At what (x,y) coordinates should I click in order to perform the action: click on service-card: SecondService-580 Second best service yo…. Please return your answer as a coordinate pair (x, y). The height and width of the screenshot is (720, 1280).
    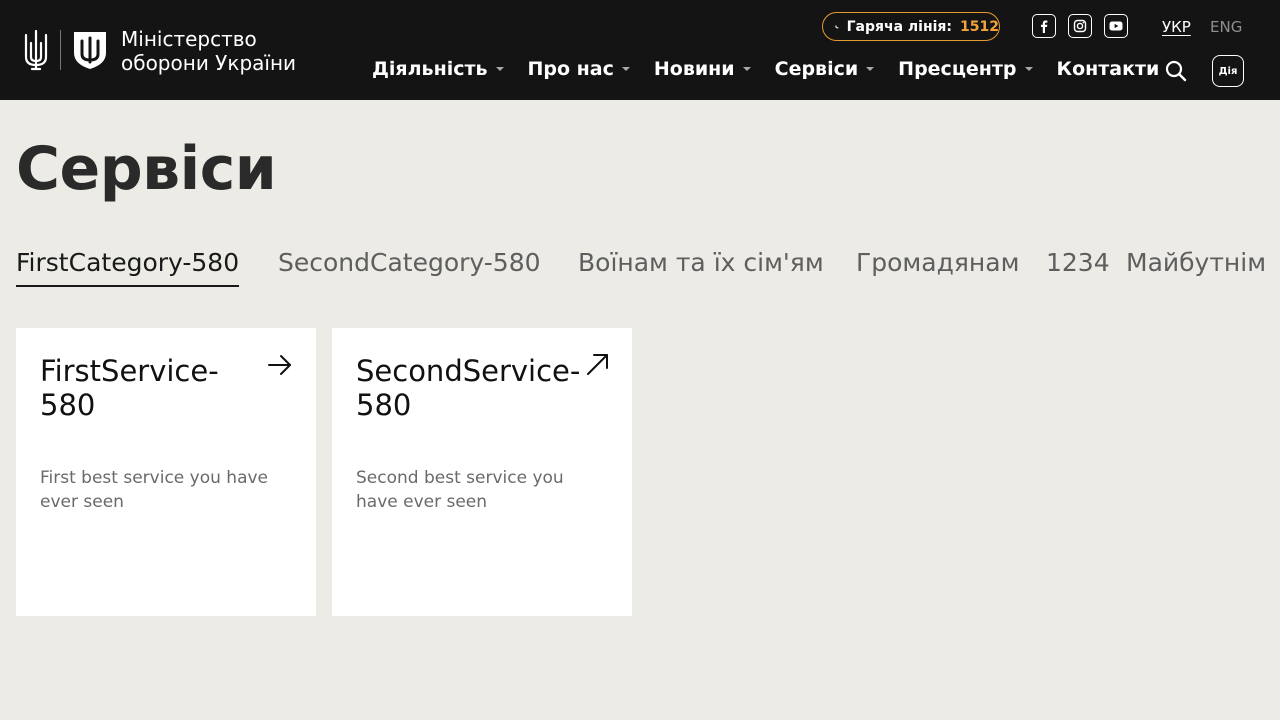
    Looking at the image, I should click on (482, 472).